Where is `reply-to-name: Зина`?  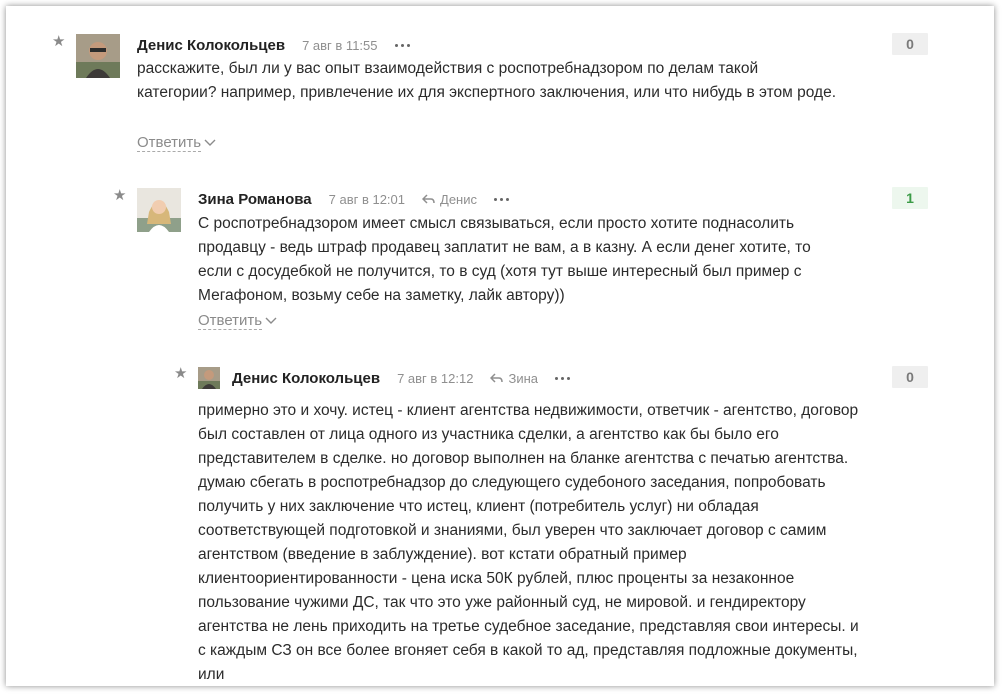
reply-to-name: Зина is located at coordinates (523, 378).